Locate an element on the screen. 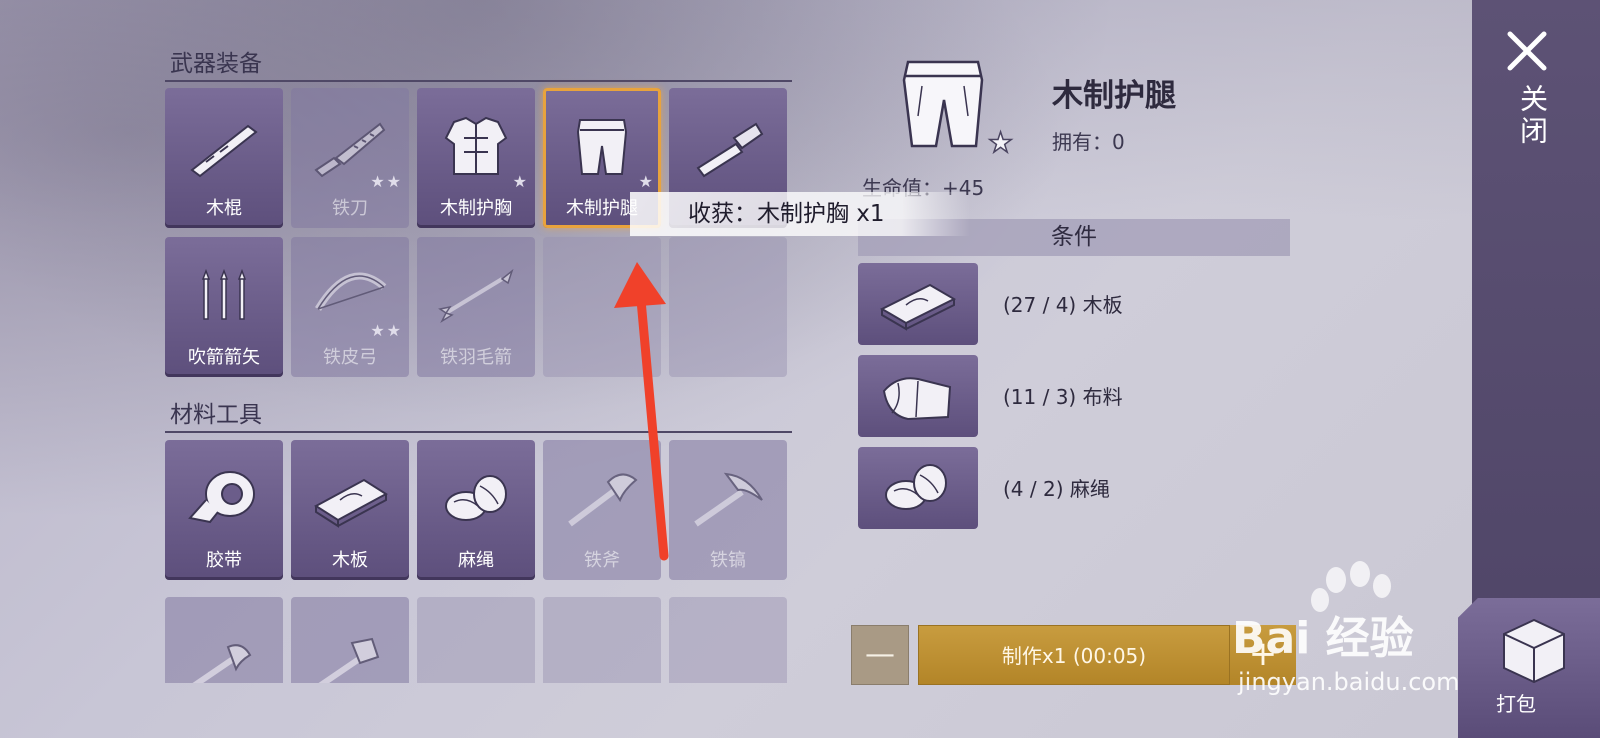  item-slot-tape: 胶带 is located at coordinates (224, 510).